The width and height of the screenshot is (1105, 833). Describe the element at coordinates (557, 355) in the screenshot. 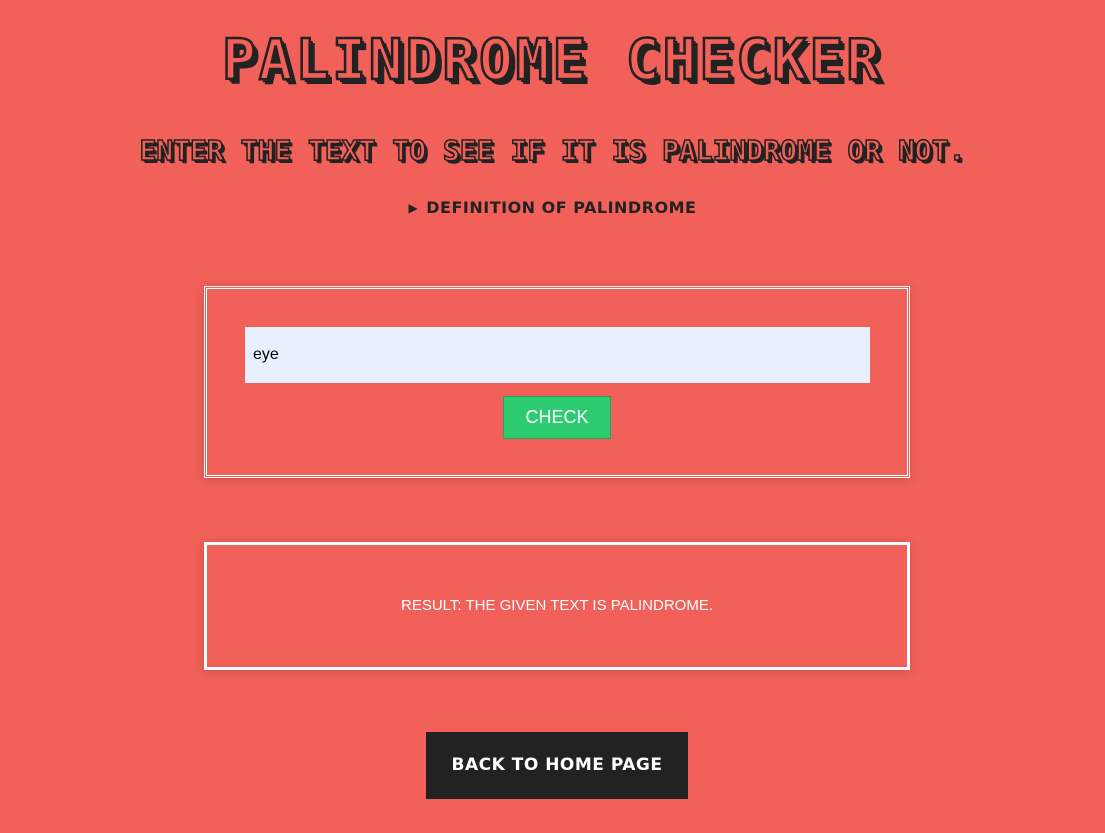

I see `text-input` at that location.